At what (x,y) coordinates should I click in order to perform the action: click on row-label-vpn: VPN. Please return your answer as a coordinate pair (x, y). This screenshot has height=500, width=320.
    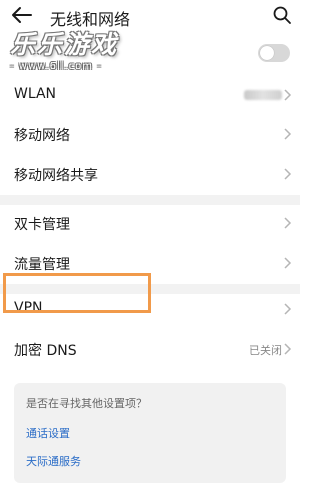
    Looking at the image, I should click on (28, 308).